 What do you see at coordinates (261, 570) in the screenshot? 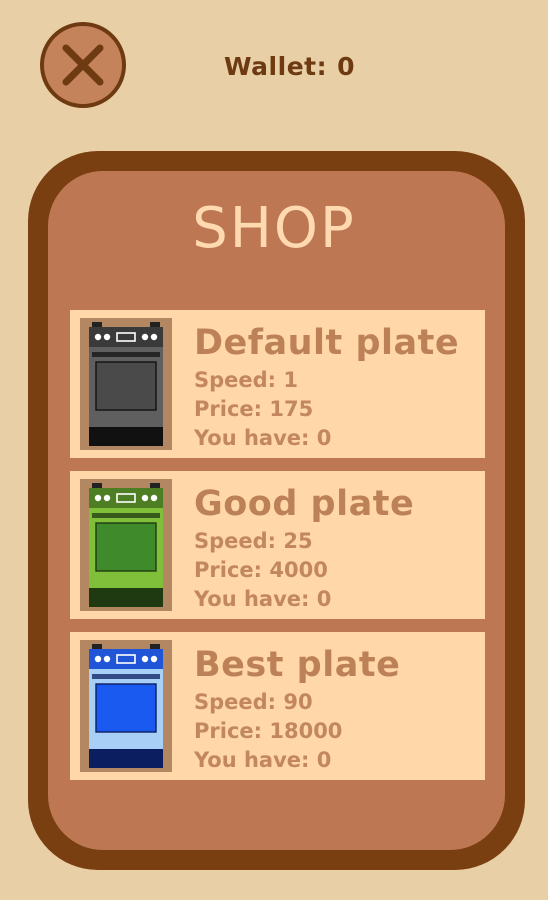
I see `item-price: Price: 4000` at bounding box center [261, 570].